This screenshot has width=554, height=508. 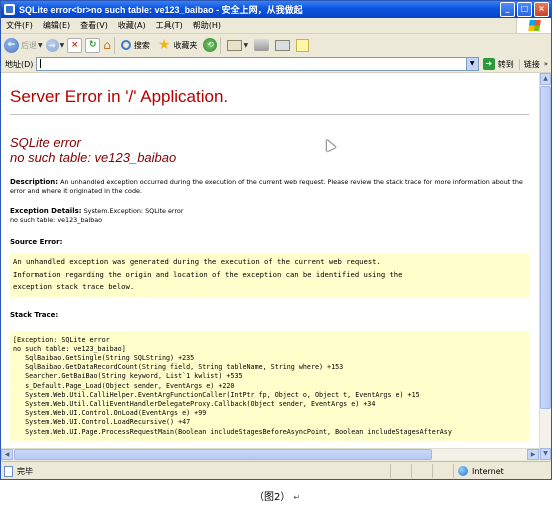 I want to click on home-icon: ⌂, so click(x=107, y=45).